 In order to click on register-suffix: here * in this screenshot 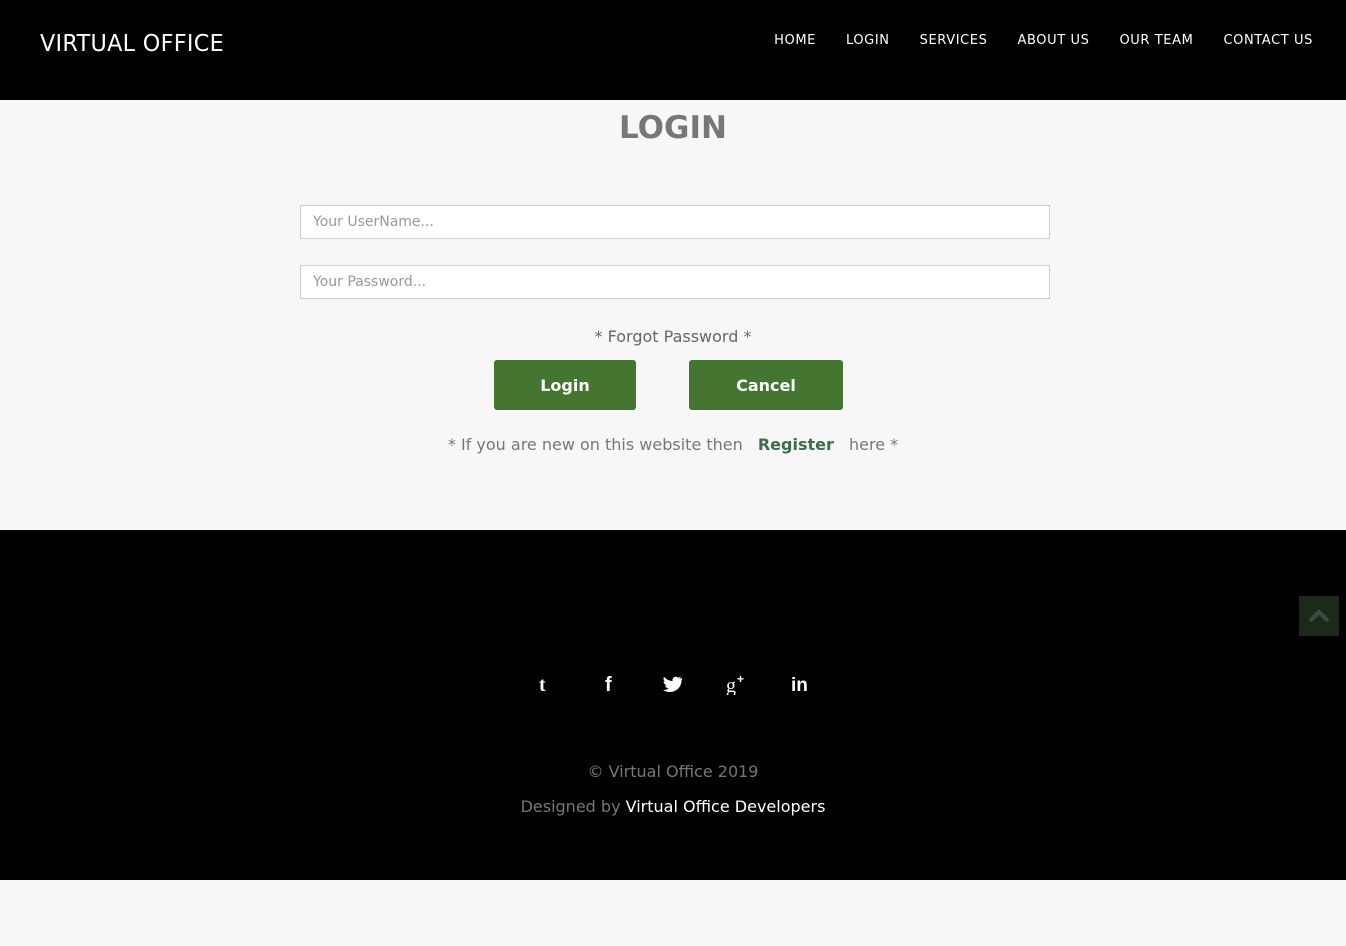, I will do `click(873, 444)`.